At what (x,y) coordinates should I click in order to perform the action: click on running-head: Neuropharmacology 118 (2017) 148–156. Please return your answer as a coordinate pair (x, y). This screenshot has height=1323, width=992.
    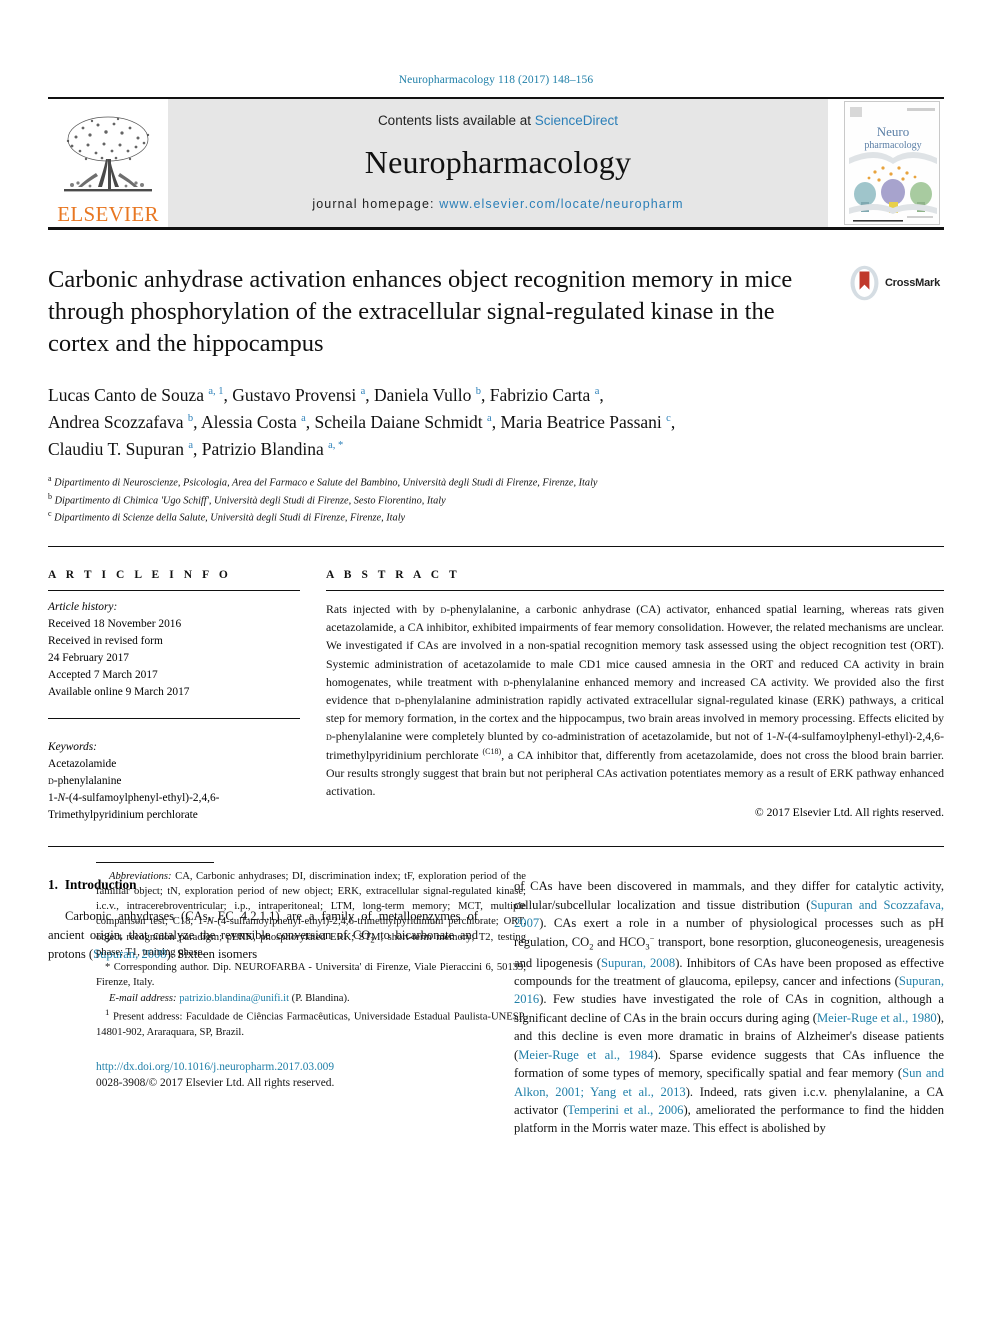
    Looking at the image, I should click on (496, 80).